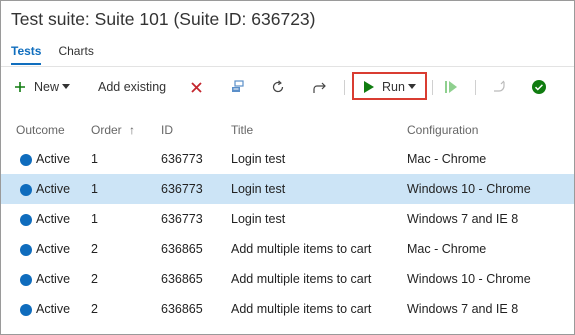 The width and height of the screenshot is (575, 335). What do you see at coordinates (106, 130) in the screenshot?
I see `column-header-order-label: Order` at bounding box center [106, 130].